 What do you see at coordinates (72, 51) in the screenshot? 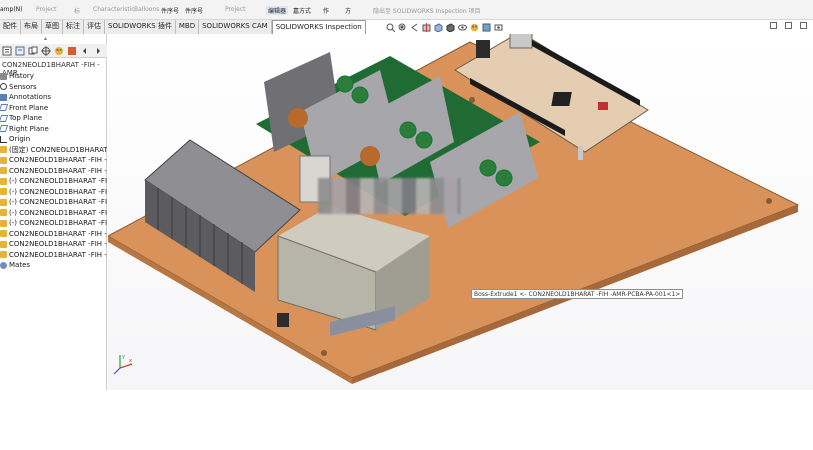
I see `cam-manager-icon` at bounding box center [72, 51].